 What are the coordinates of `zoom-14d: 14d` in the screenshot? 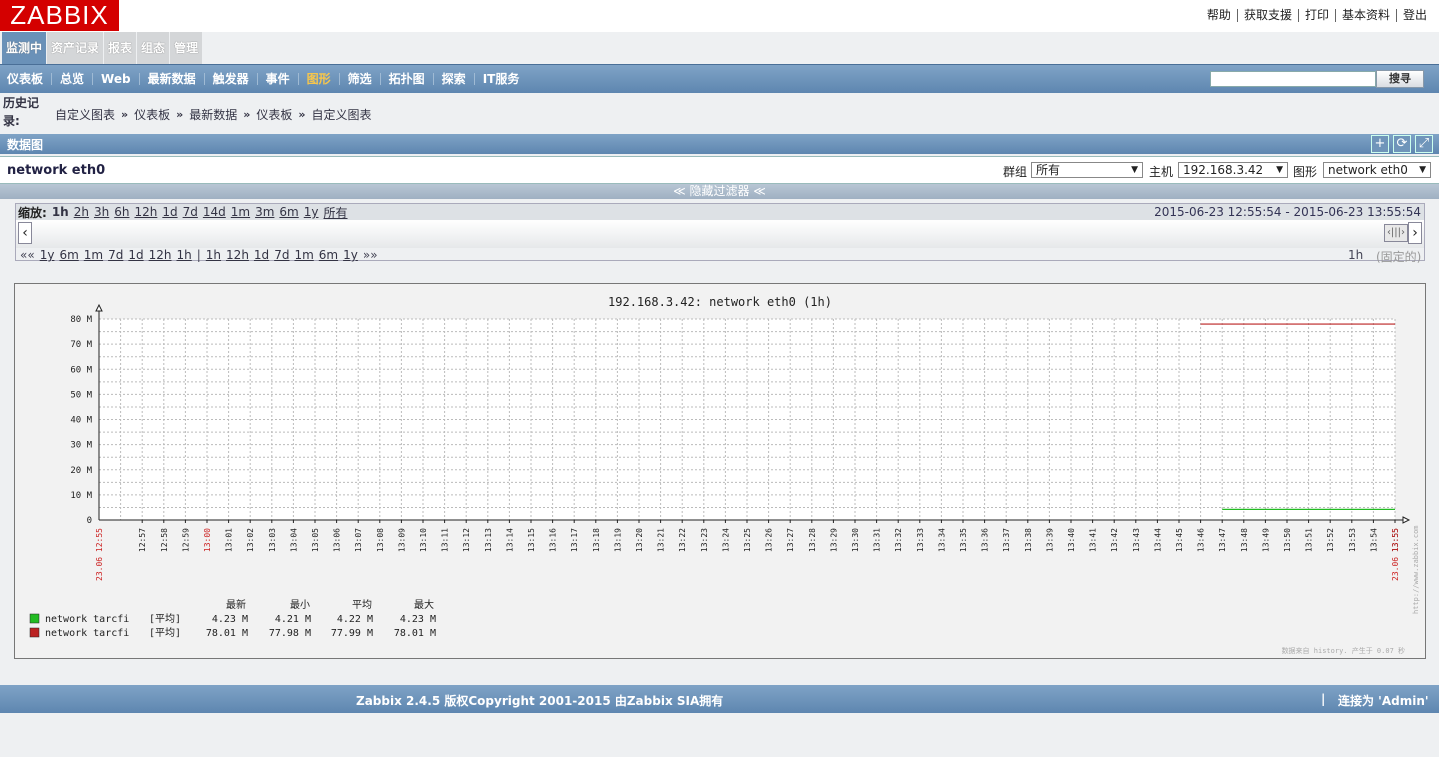 It's located at (214, 212).